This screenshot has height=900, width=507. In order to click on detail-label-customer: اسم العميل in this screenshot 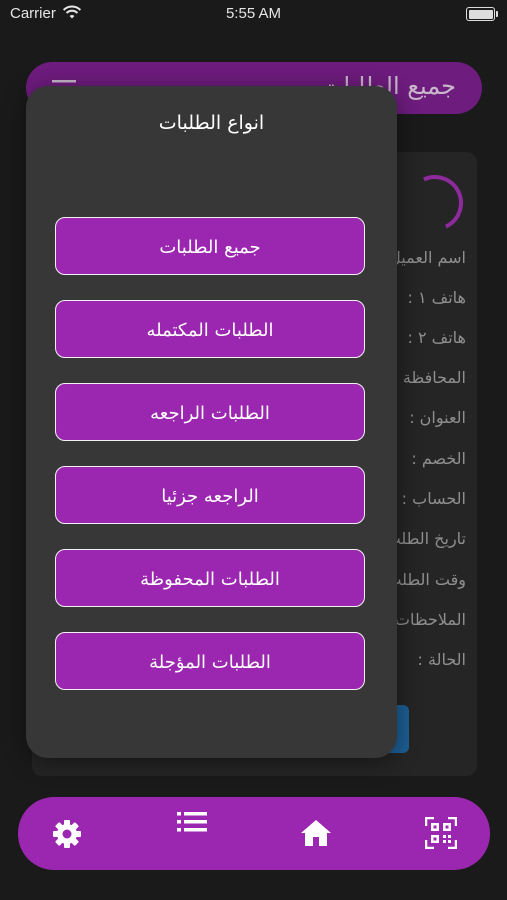, I will do `click(427, 257)`.